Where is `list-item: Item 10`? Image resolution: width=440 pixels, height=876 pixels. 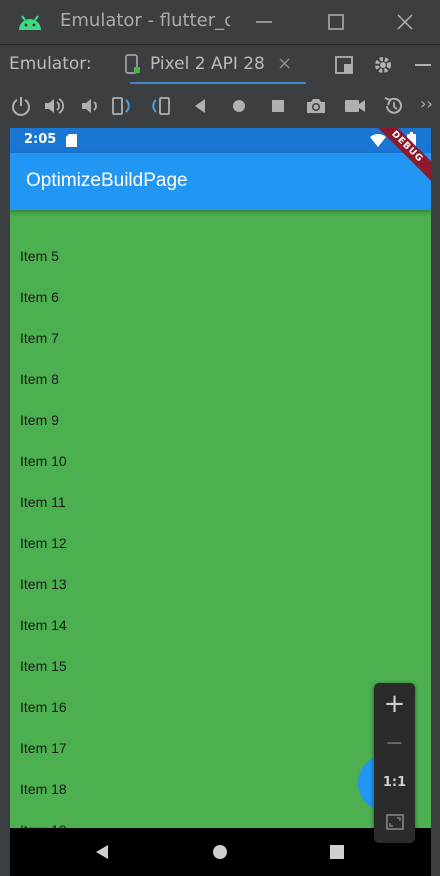
list-item: Item 10 is located at coordinates (220, 461).